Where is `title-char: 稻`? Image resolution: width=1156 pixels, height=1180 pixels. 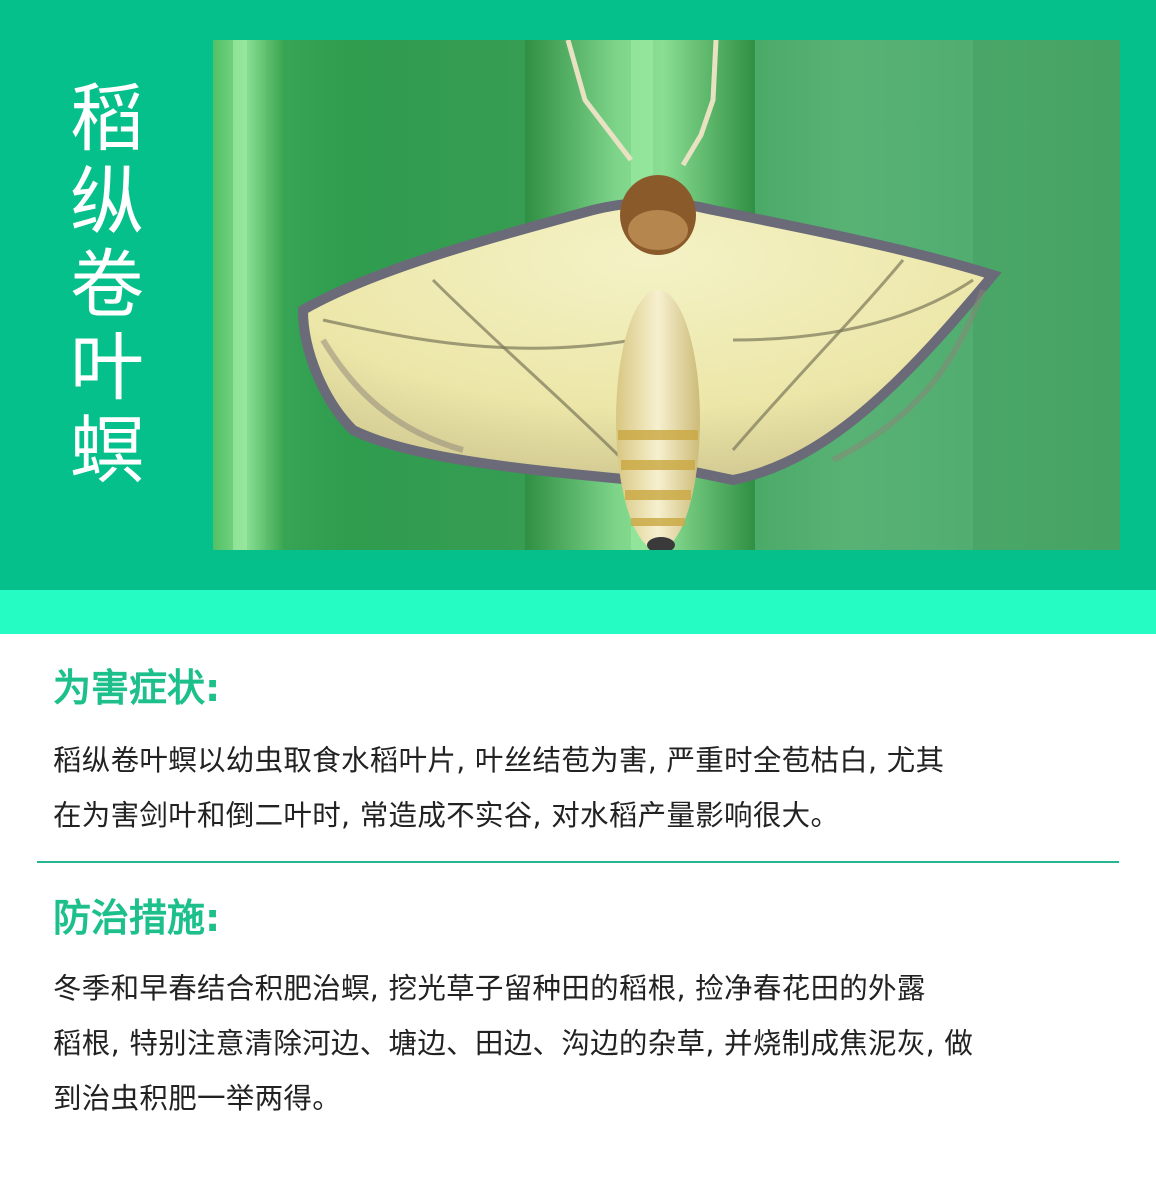
title-char: 稻 is located at coordinates (107, 119).